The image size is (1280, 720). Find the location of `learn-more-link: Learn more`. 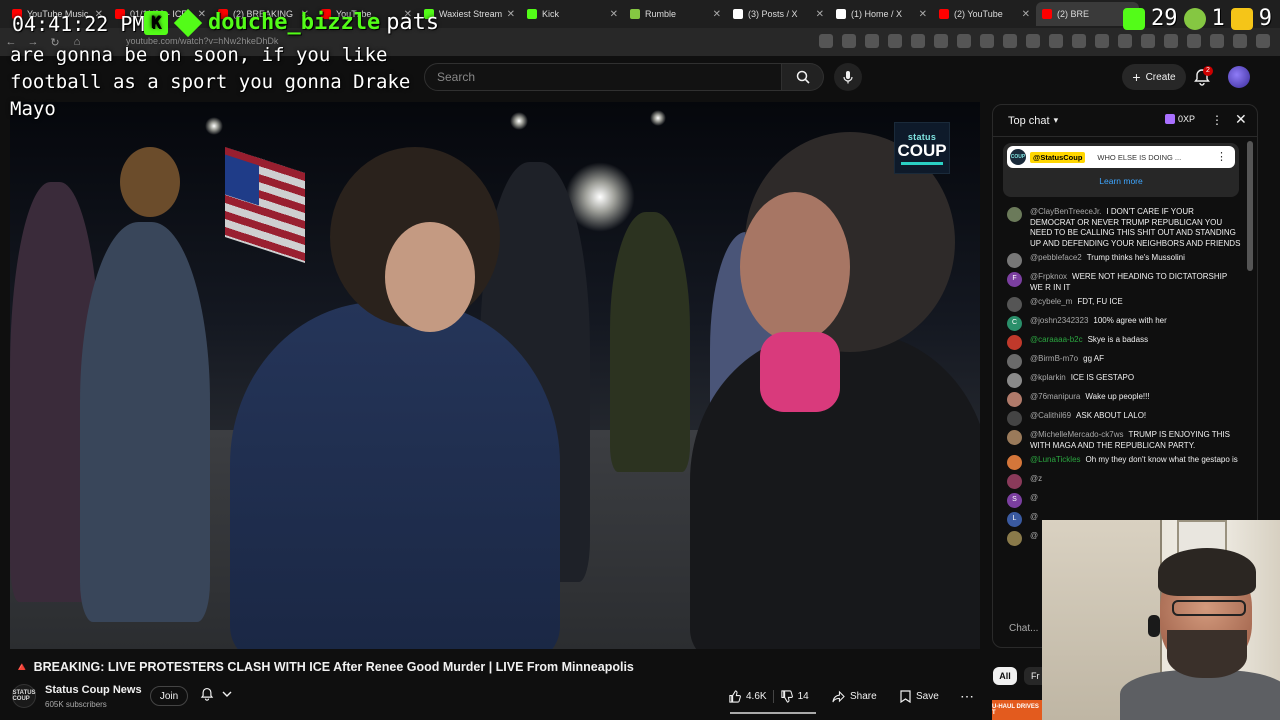

learn-more-link: Learn more is located at coordinates (1121, 181).